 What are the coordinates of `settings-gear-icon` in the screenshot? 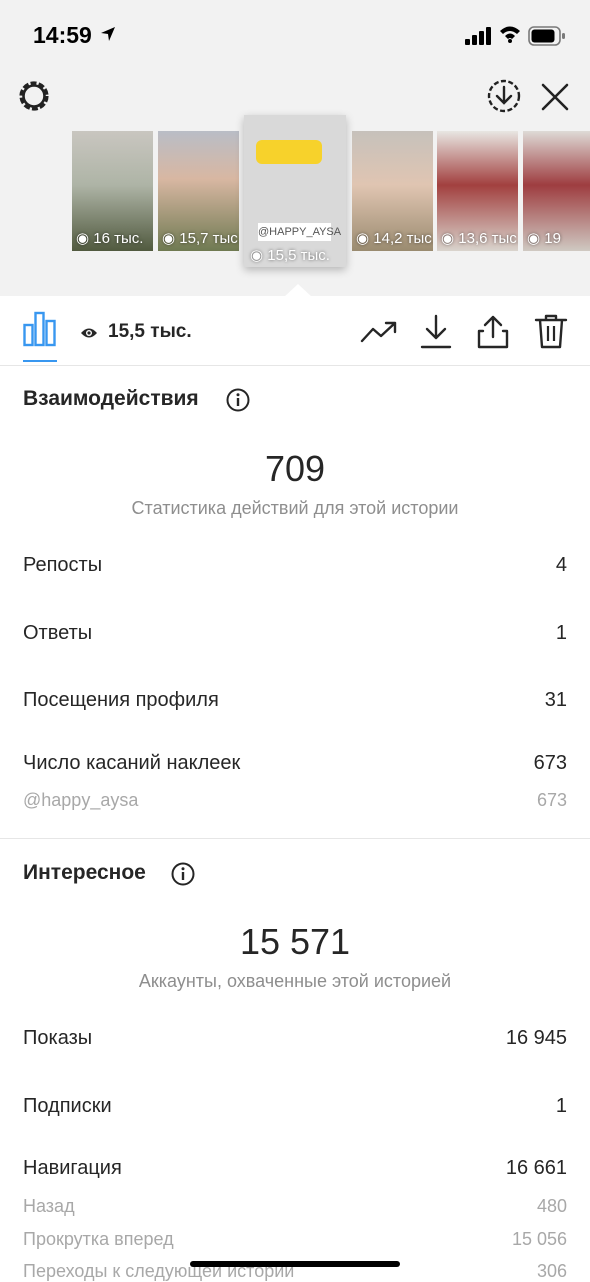 It's located at (34, 96).